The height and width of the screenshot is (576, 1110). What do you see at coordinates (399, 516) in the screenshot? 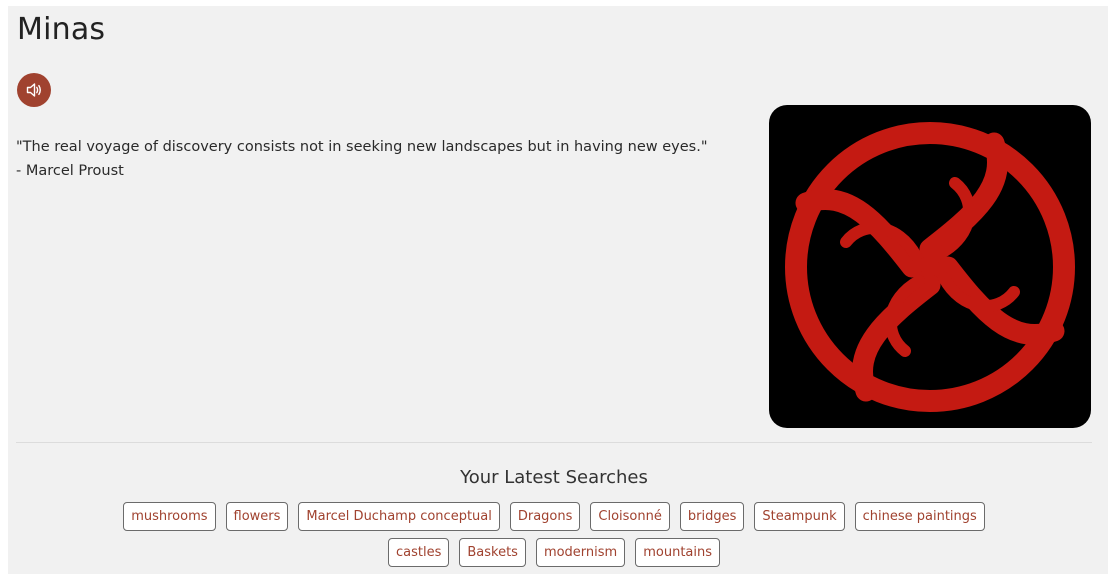
I see `search-tag-marcel-duchamp-conceptual: Marcel Duchamp conceptual` at bounding box center [399, 516].